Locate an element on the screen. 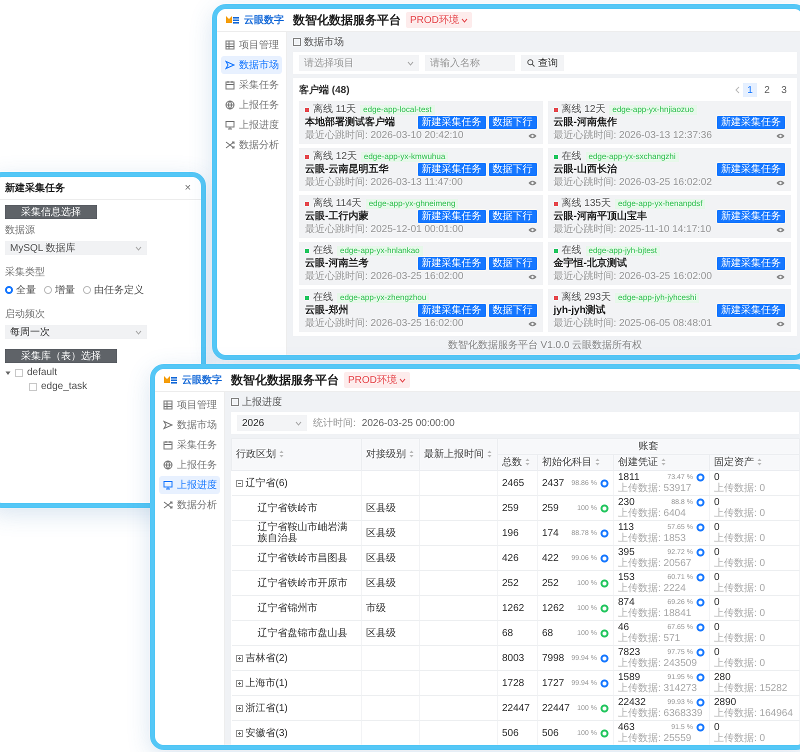 The width and height of the screenshot is (800, 752). client-name: 金宇恒-北京测试 is located at coordinates (590, 263).